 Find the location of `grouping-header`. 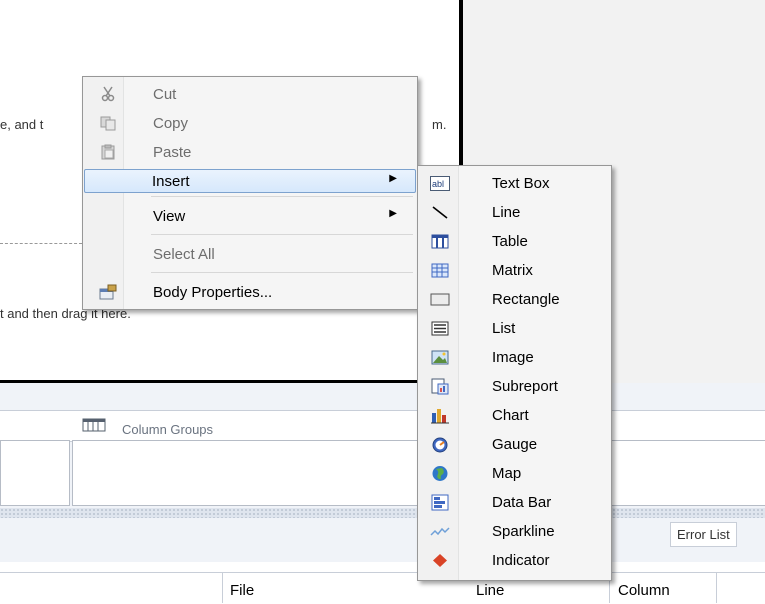

grouping-header is located at coordinates (382, 426).